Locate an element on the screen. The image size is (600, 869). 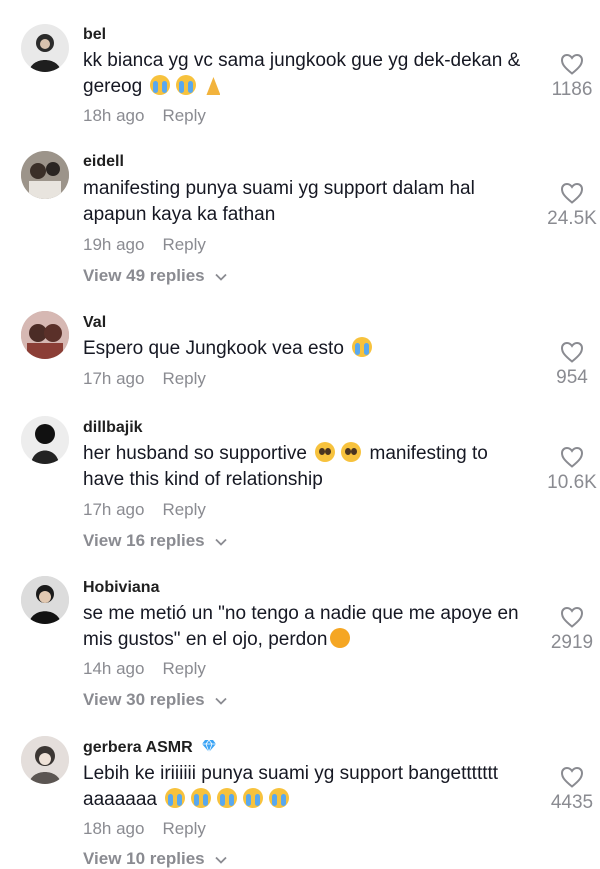
view-replies-button: View 10 replies is located at coordinates (155, 859).